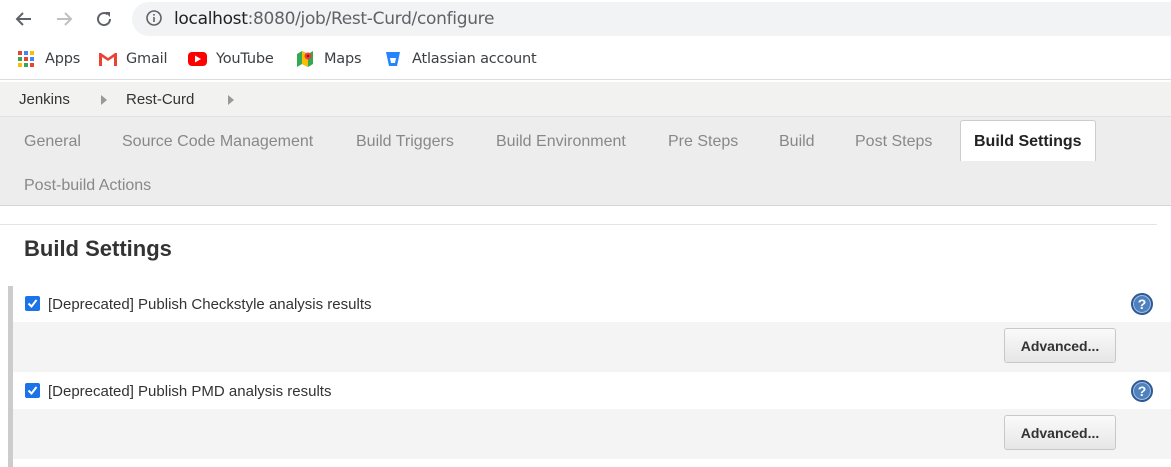 The image size is (1171, 467). I want to click on bookmark-label: Apps, so click(63, 59).